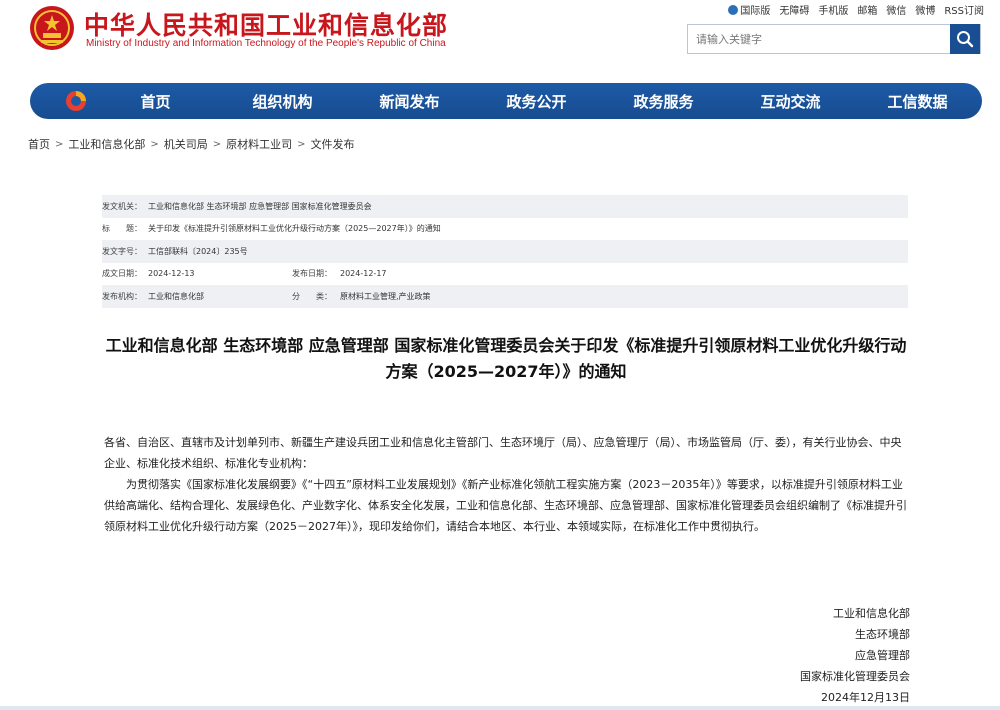 This screenshot has height=710, width=1000. Describe the element at coordinates (39, 144) in the screenshot. I see `breadcrumb-home: 首页` at that location.